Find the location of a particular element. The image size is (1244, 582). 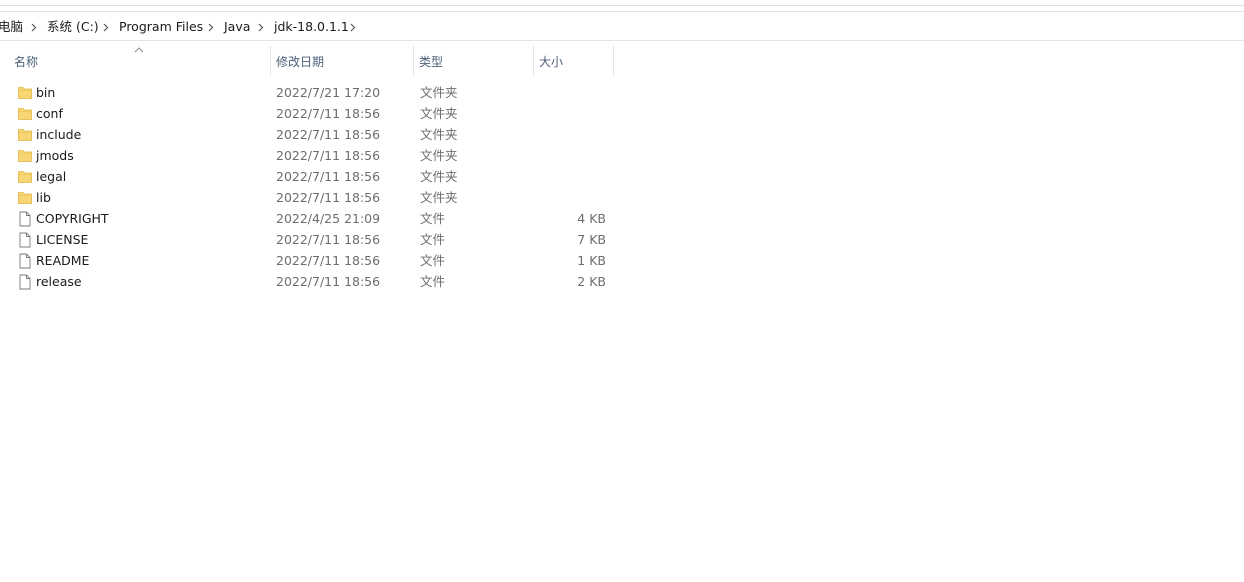

file-row: lib 2022/7/11 18:56 文件夹 is located at coordinates (310, 197).